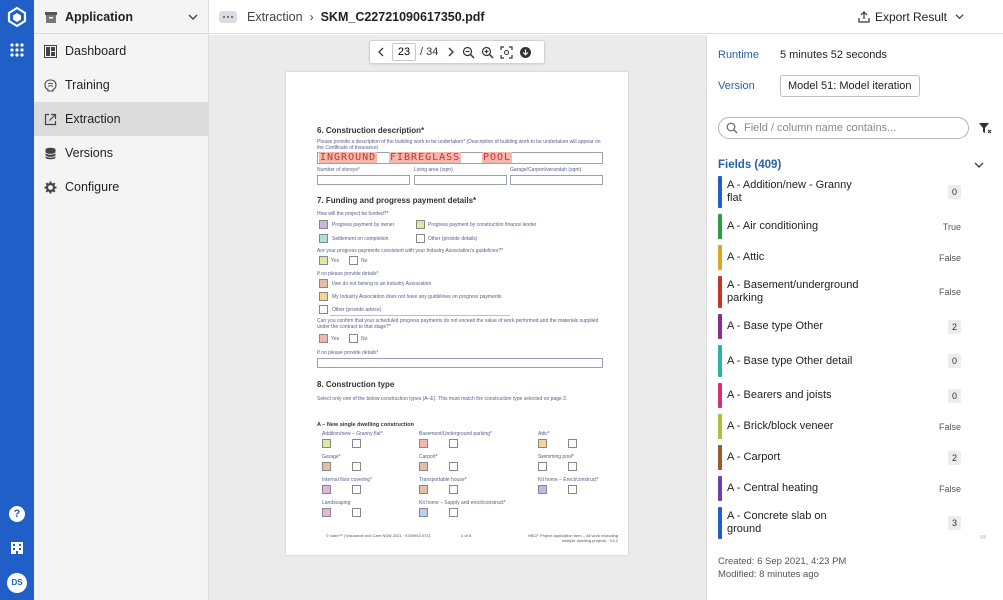 The height and width of the screenshot is (600, 1003). Describe the element at coordinates (397, 200) in the screenshot. I see `section-7-title: 7. Funding and progress payment details*` at that location.